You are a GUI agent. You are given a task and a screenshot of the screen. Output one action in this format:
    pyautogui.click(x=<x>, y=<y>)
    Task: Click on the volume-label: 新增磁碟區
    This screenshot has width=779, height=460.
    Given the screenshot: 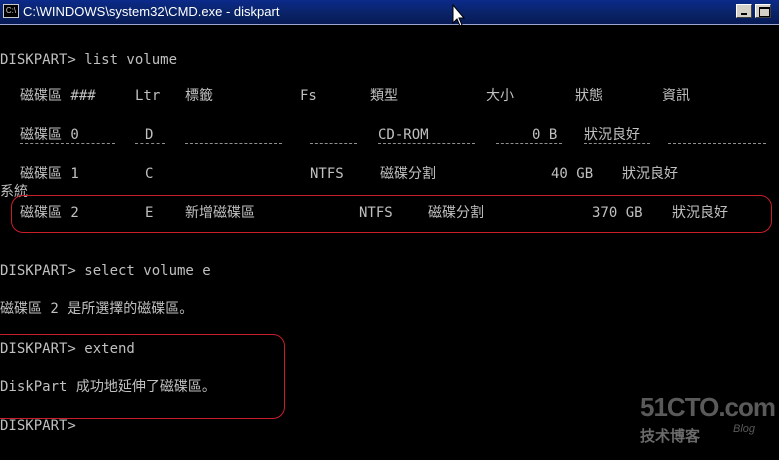 What is the action you would take?
    pyautogui.click(x=220, y=213)
    